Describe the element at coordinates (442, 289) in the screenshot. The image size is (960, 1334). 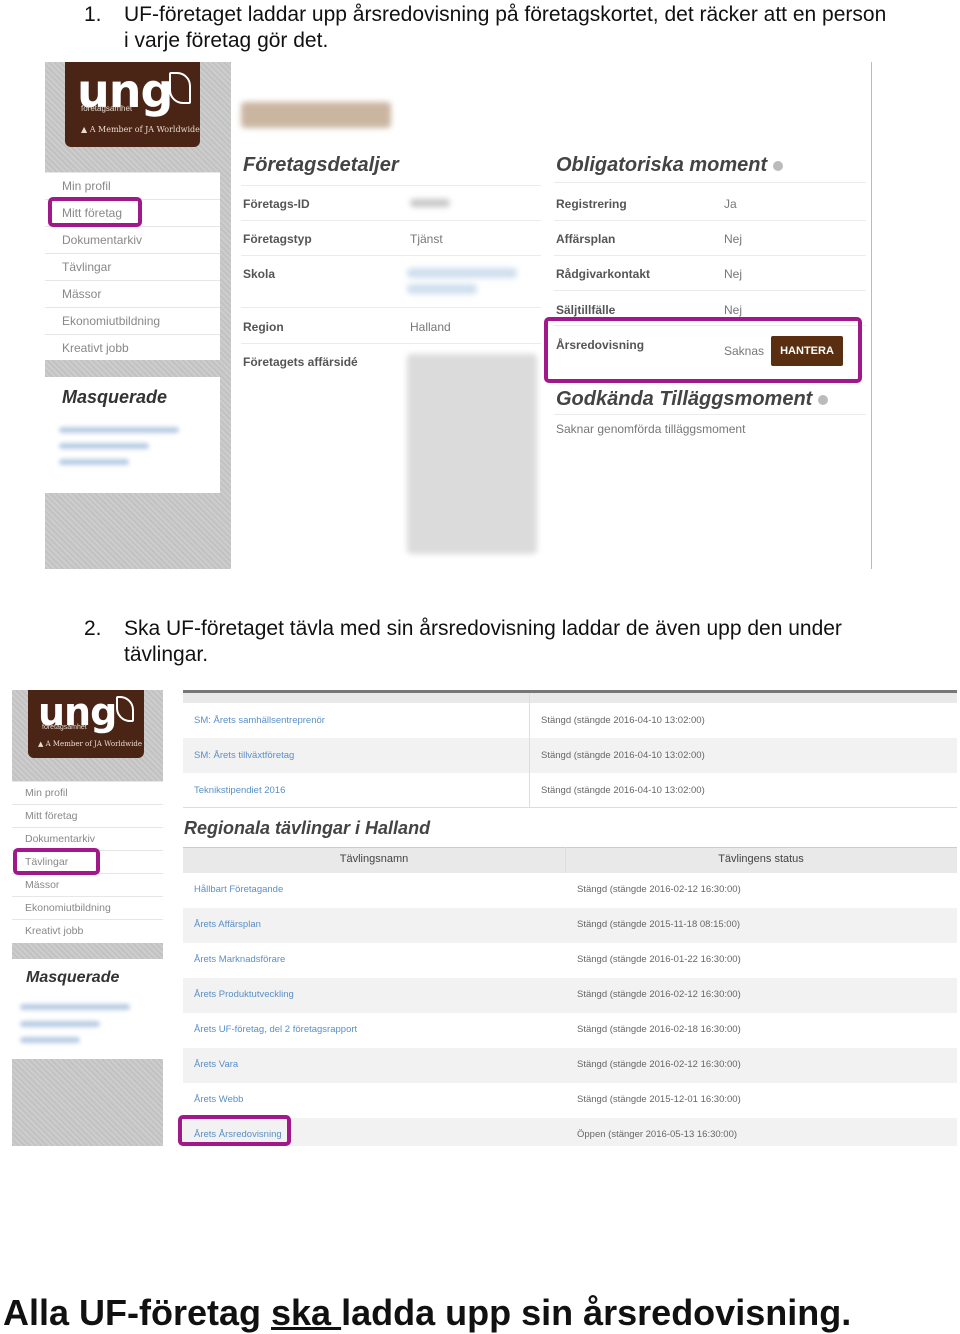
I see `blurred-value` at that location.